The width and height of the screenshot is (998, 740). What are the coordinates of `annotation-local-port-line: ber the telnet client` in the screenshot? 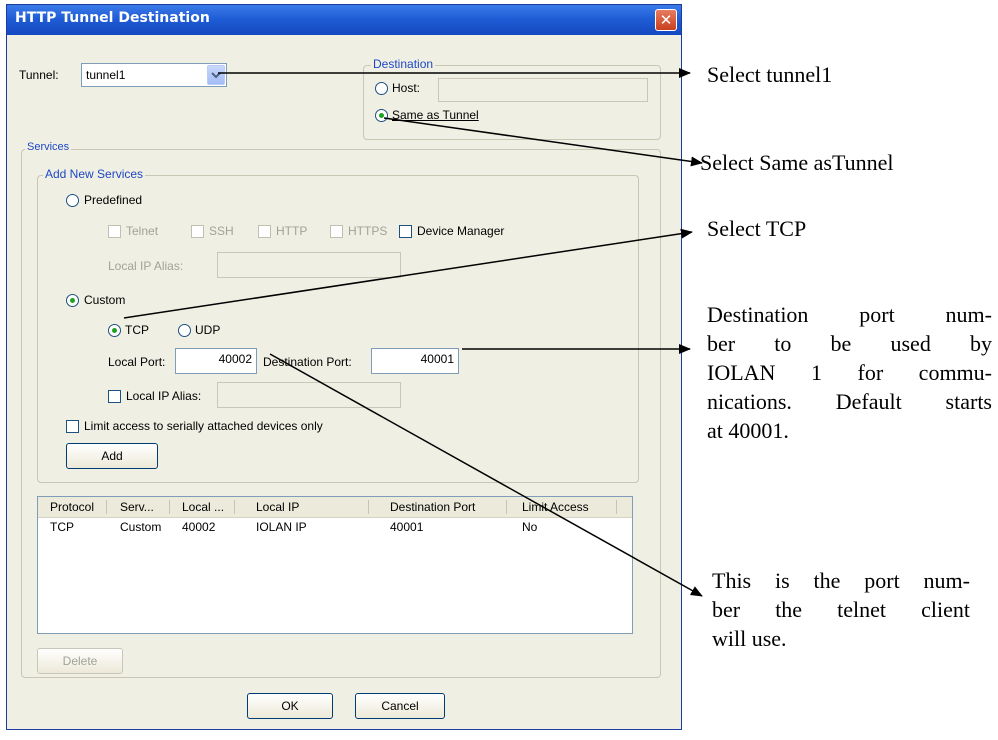 It's located at (841, 609).